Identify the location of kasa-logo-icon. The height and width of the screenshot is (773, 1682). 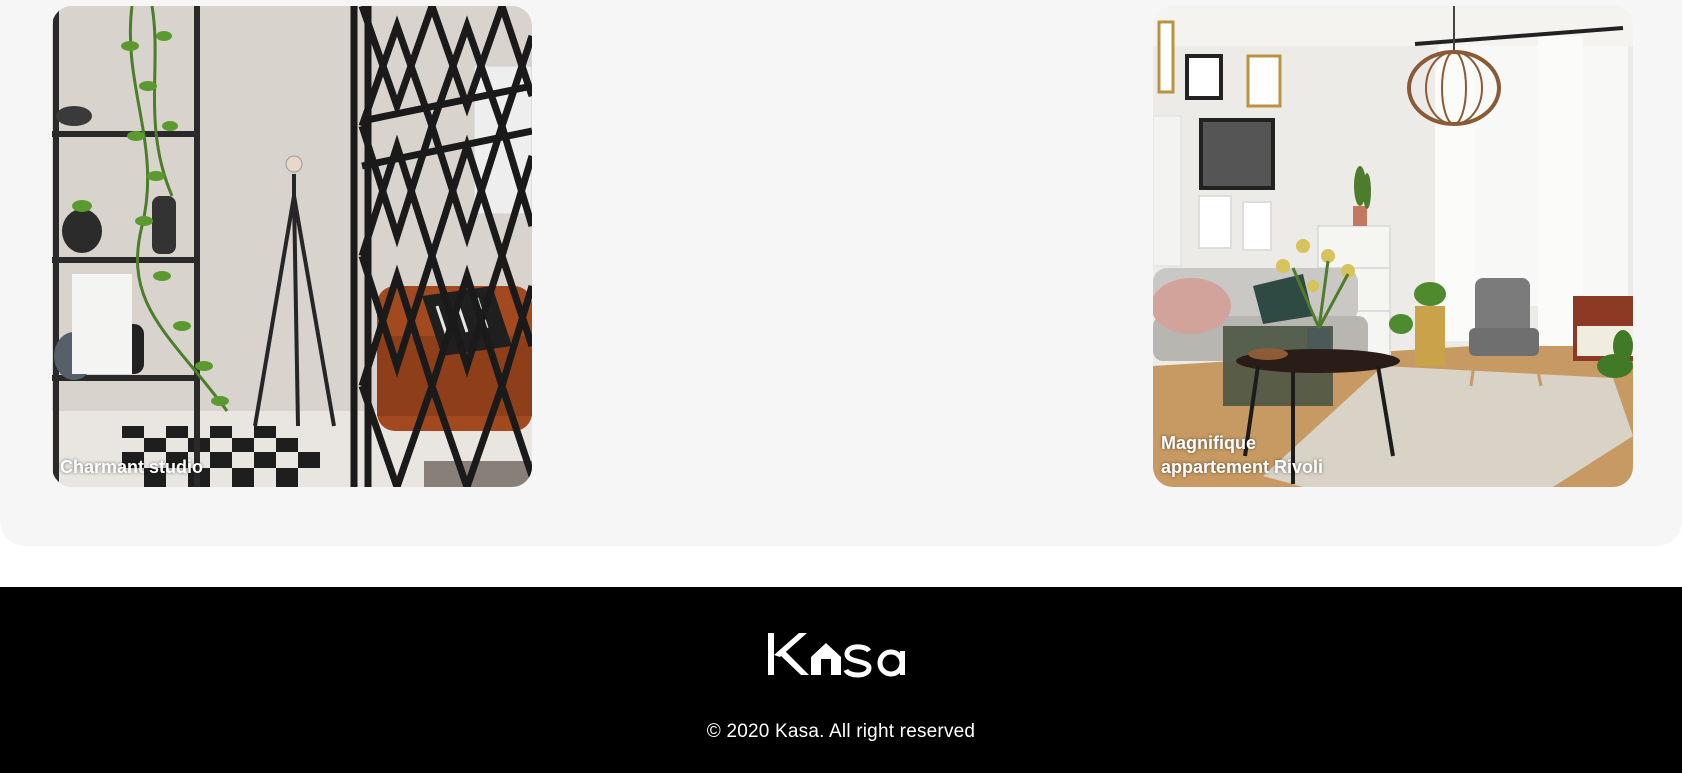
(836, 655).